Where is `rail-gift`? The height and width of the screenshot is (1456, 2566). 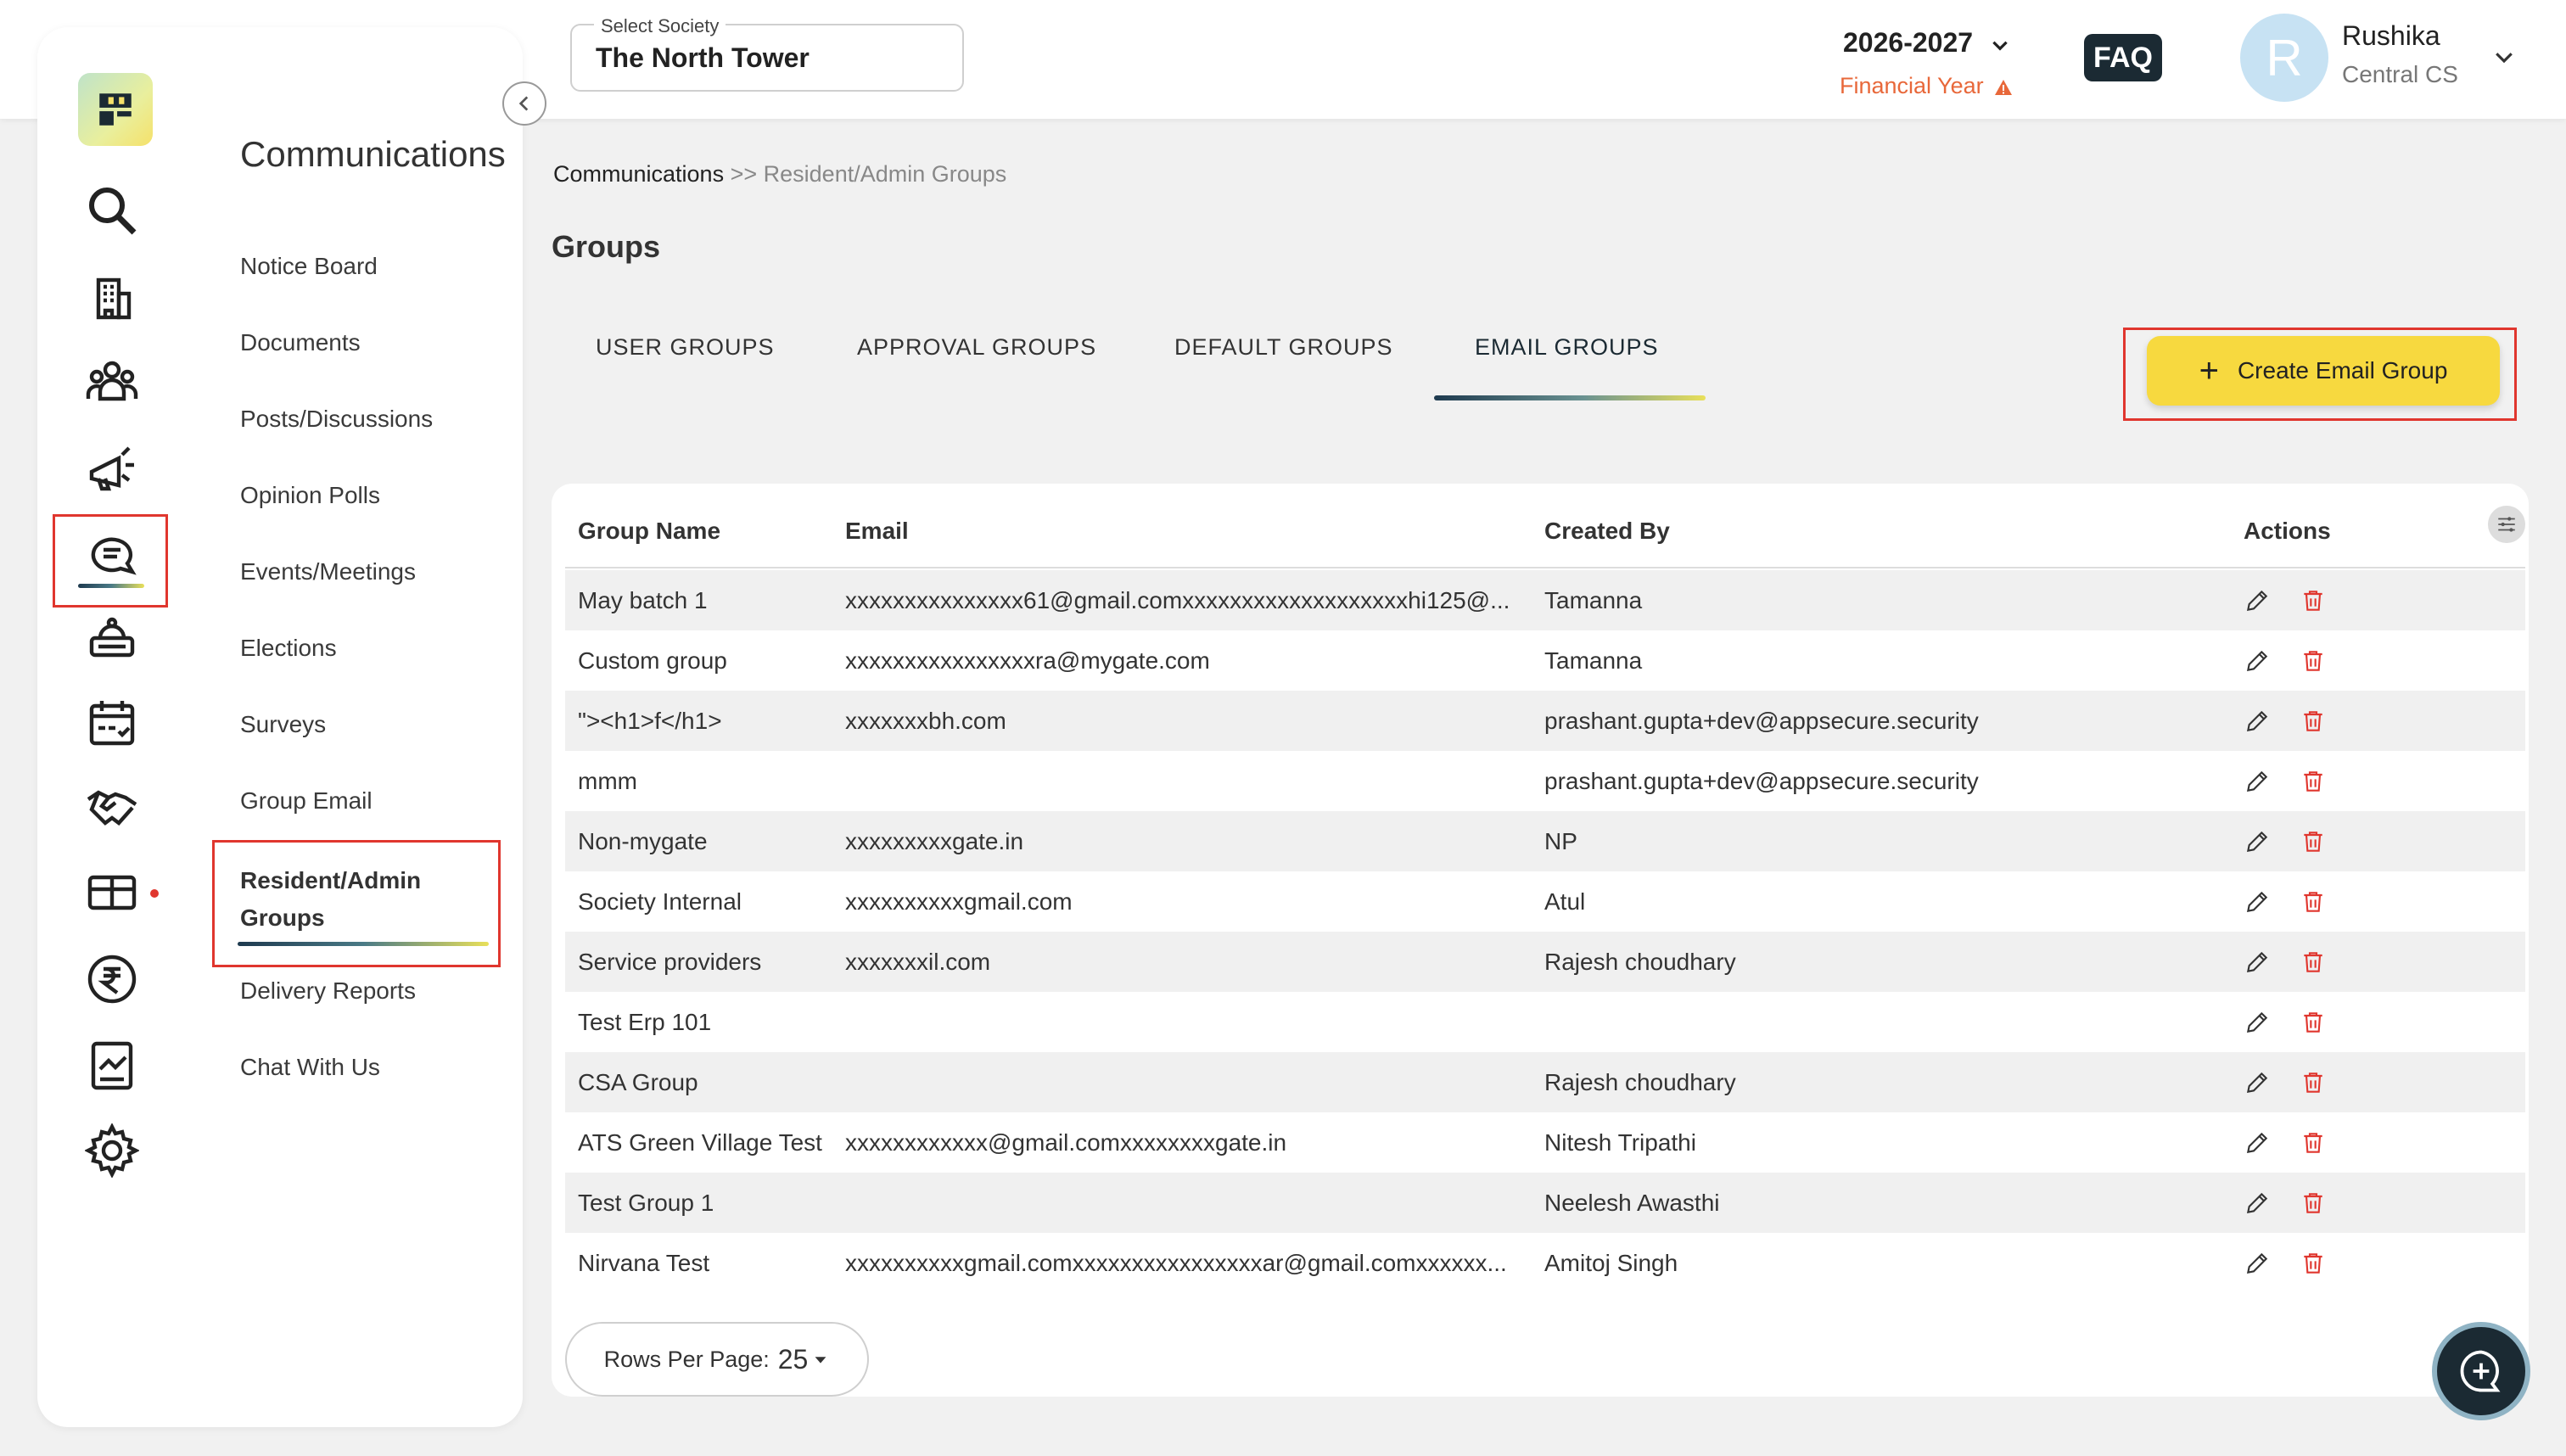 rail-gift is located at coordinates (112, 891).